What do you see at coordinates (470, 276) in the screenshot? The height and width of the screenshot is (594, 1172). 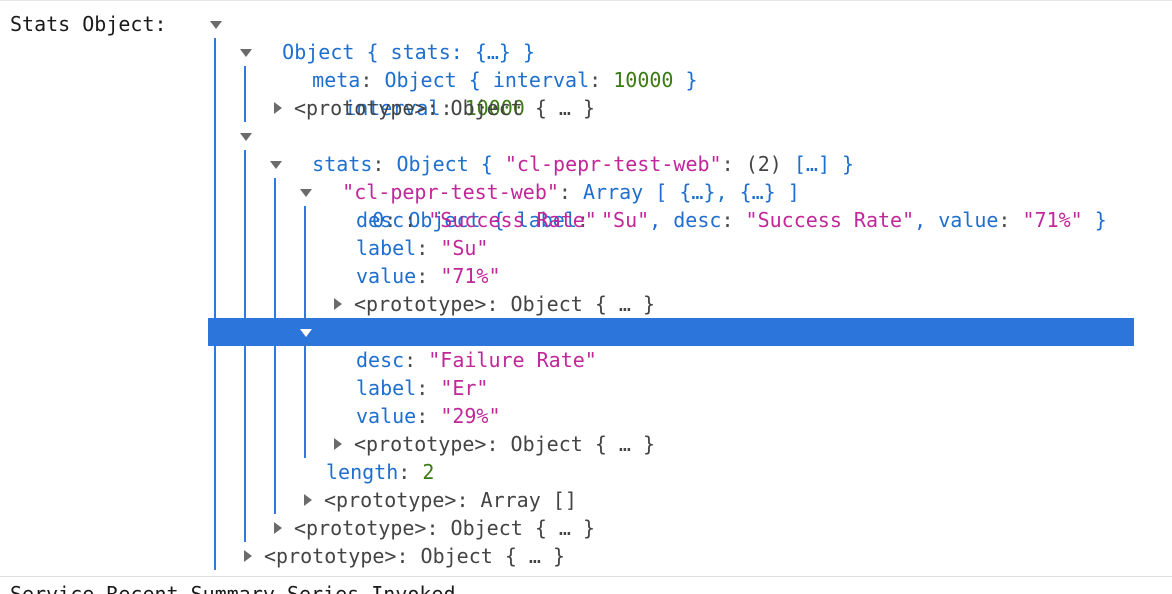 I see `item0-value-value: "71%"` at bounding box center [470, 276].